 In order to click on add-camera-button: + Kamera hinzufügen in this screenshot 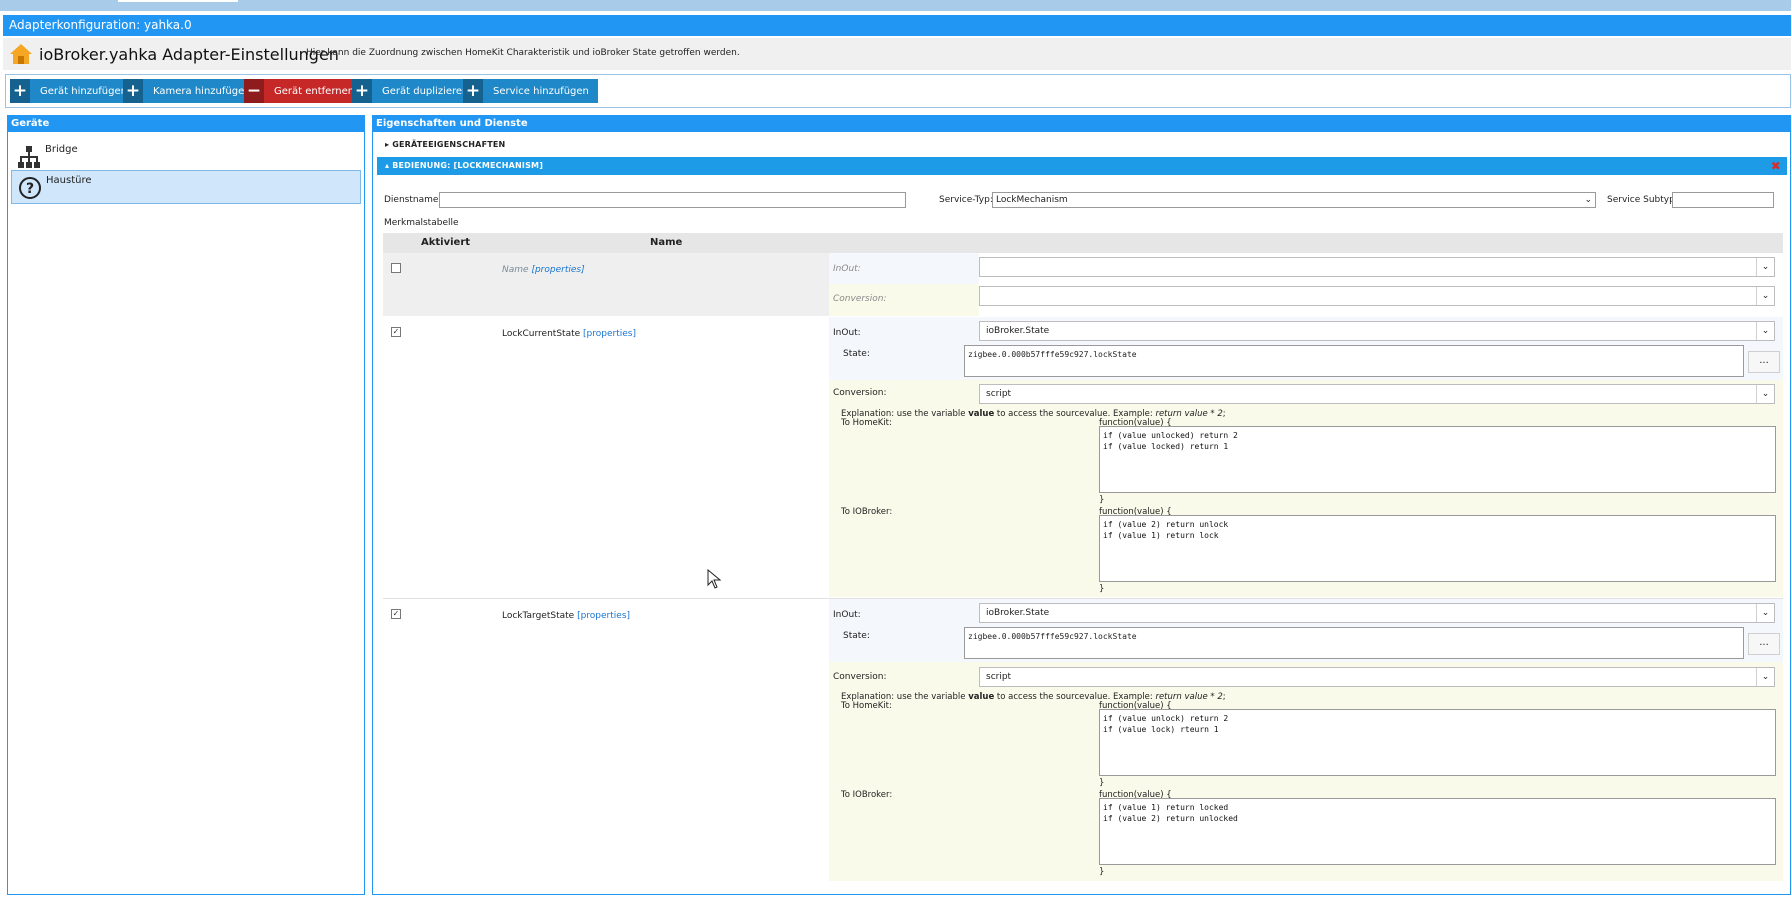, I will do `click(191, 91)`.